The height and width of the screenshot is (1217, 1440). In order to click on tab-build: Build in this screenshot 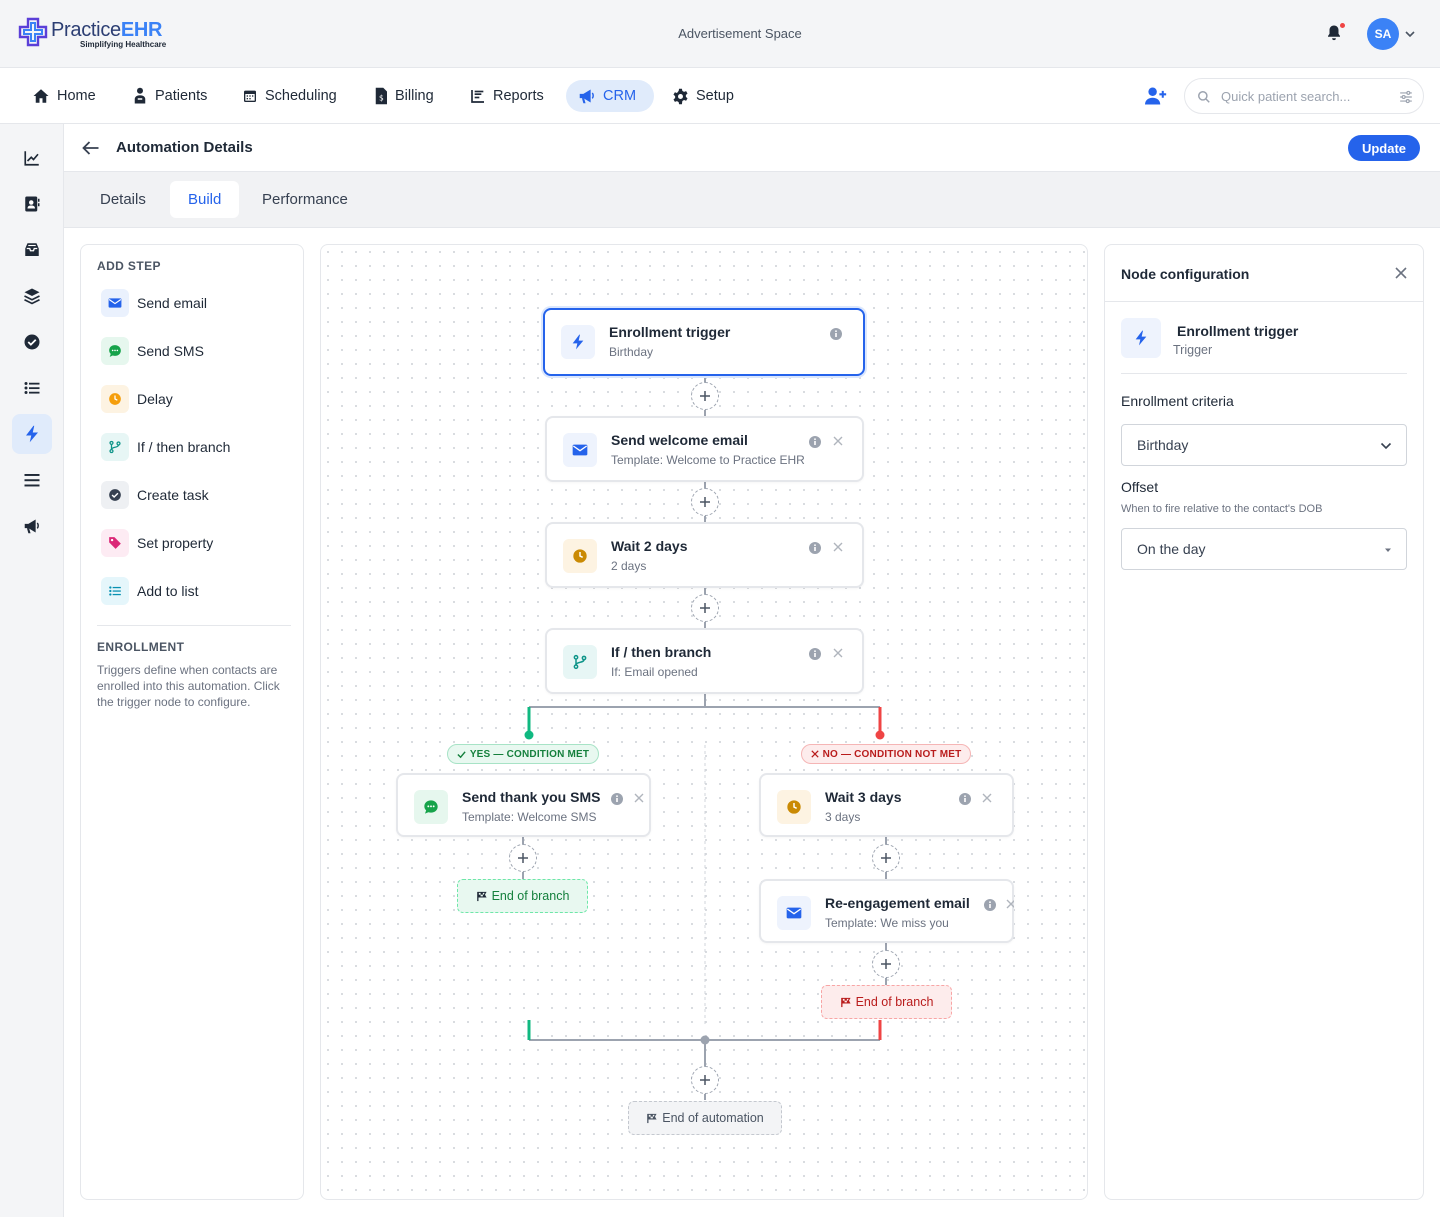, I will do `click(205, 199)`.